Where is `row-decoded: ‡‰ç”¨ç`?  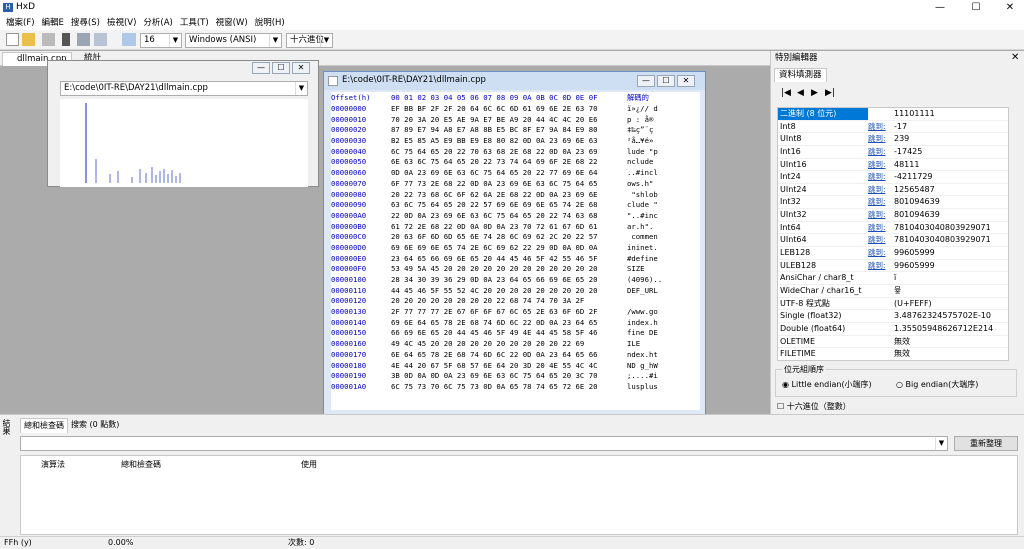 row-decoded: ‡‰ç”¨ç is located at coordinates (640, 130).